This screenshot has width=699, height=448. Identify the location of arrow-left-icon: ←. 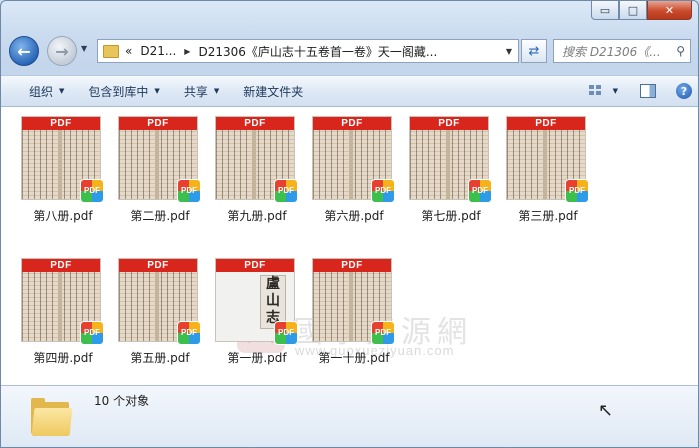
(24, 51).